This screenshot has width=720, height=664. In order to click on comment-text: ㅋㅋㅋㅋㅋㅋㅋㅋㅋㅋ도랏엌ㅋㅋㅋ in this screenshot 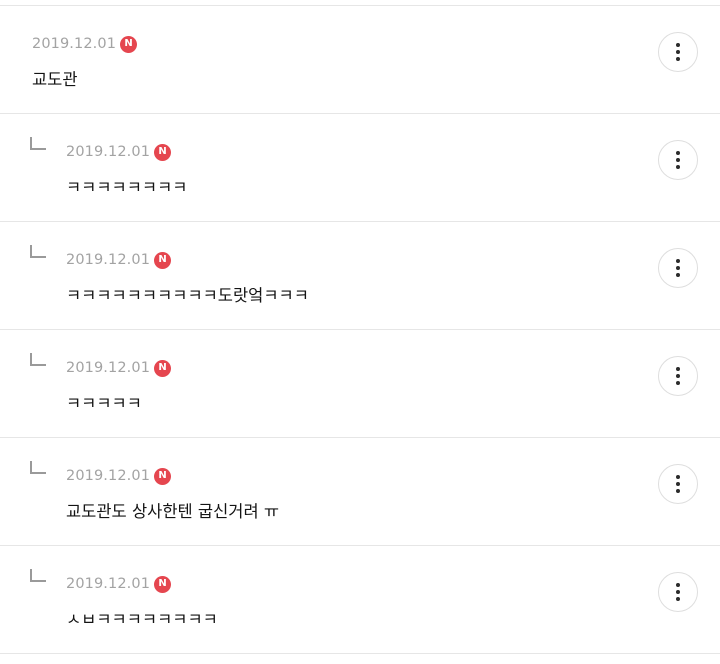, I will do `click(187, 295)`.